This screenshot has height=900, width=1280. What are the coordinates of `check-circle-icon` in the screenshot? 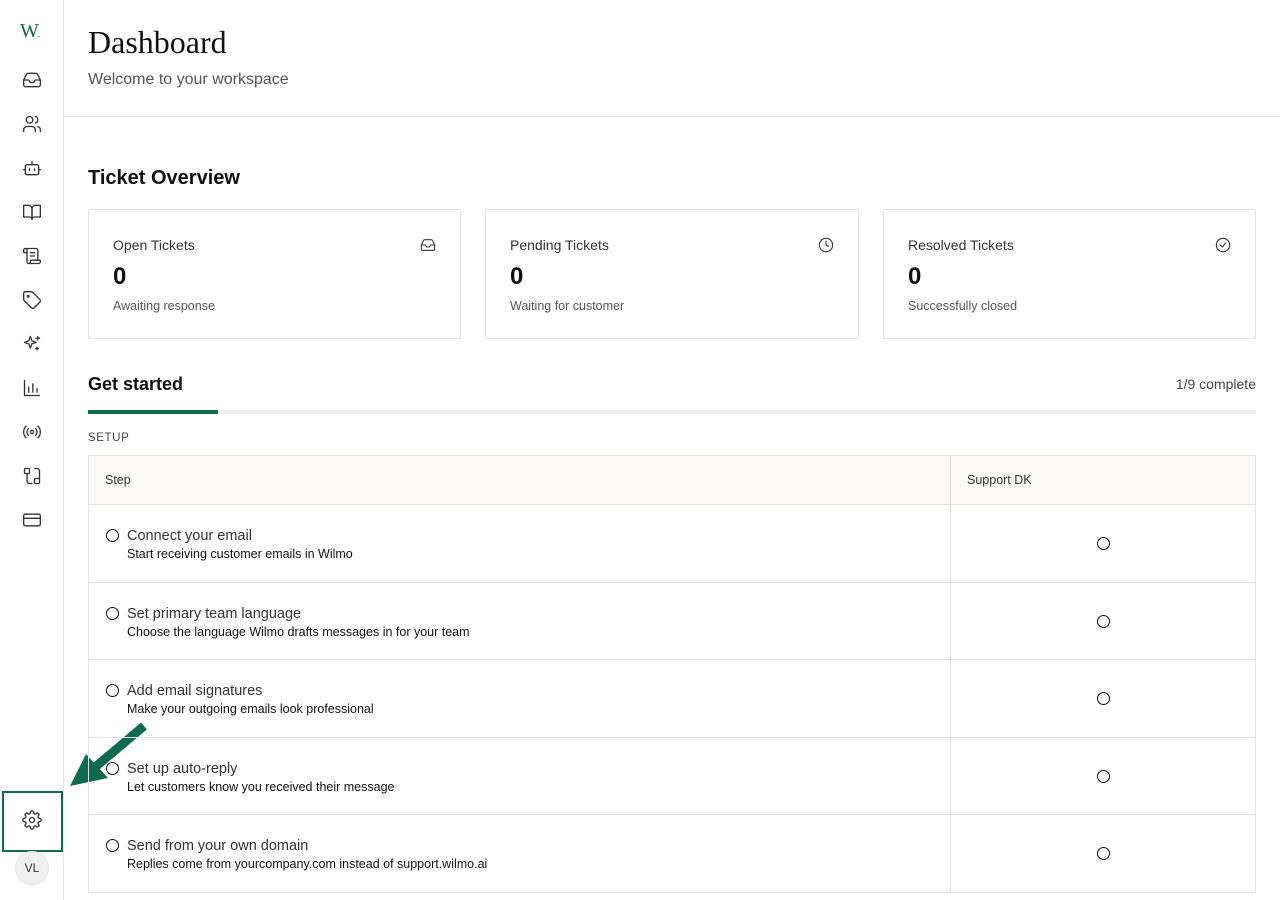 It's located at (1223, 245).